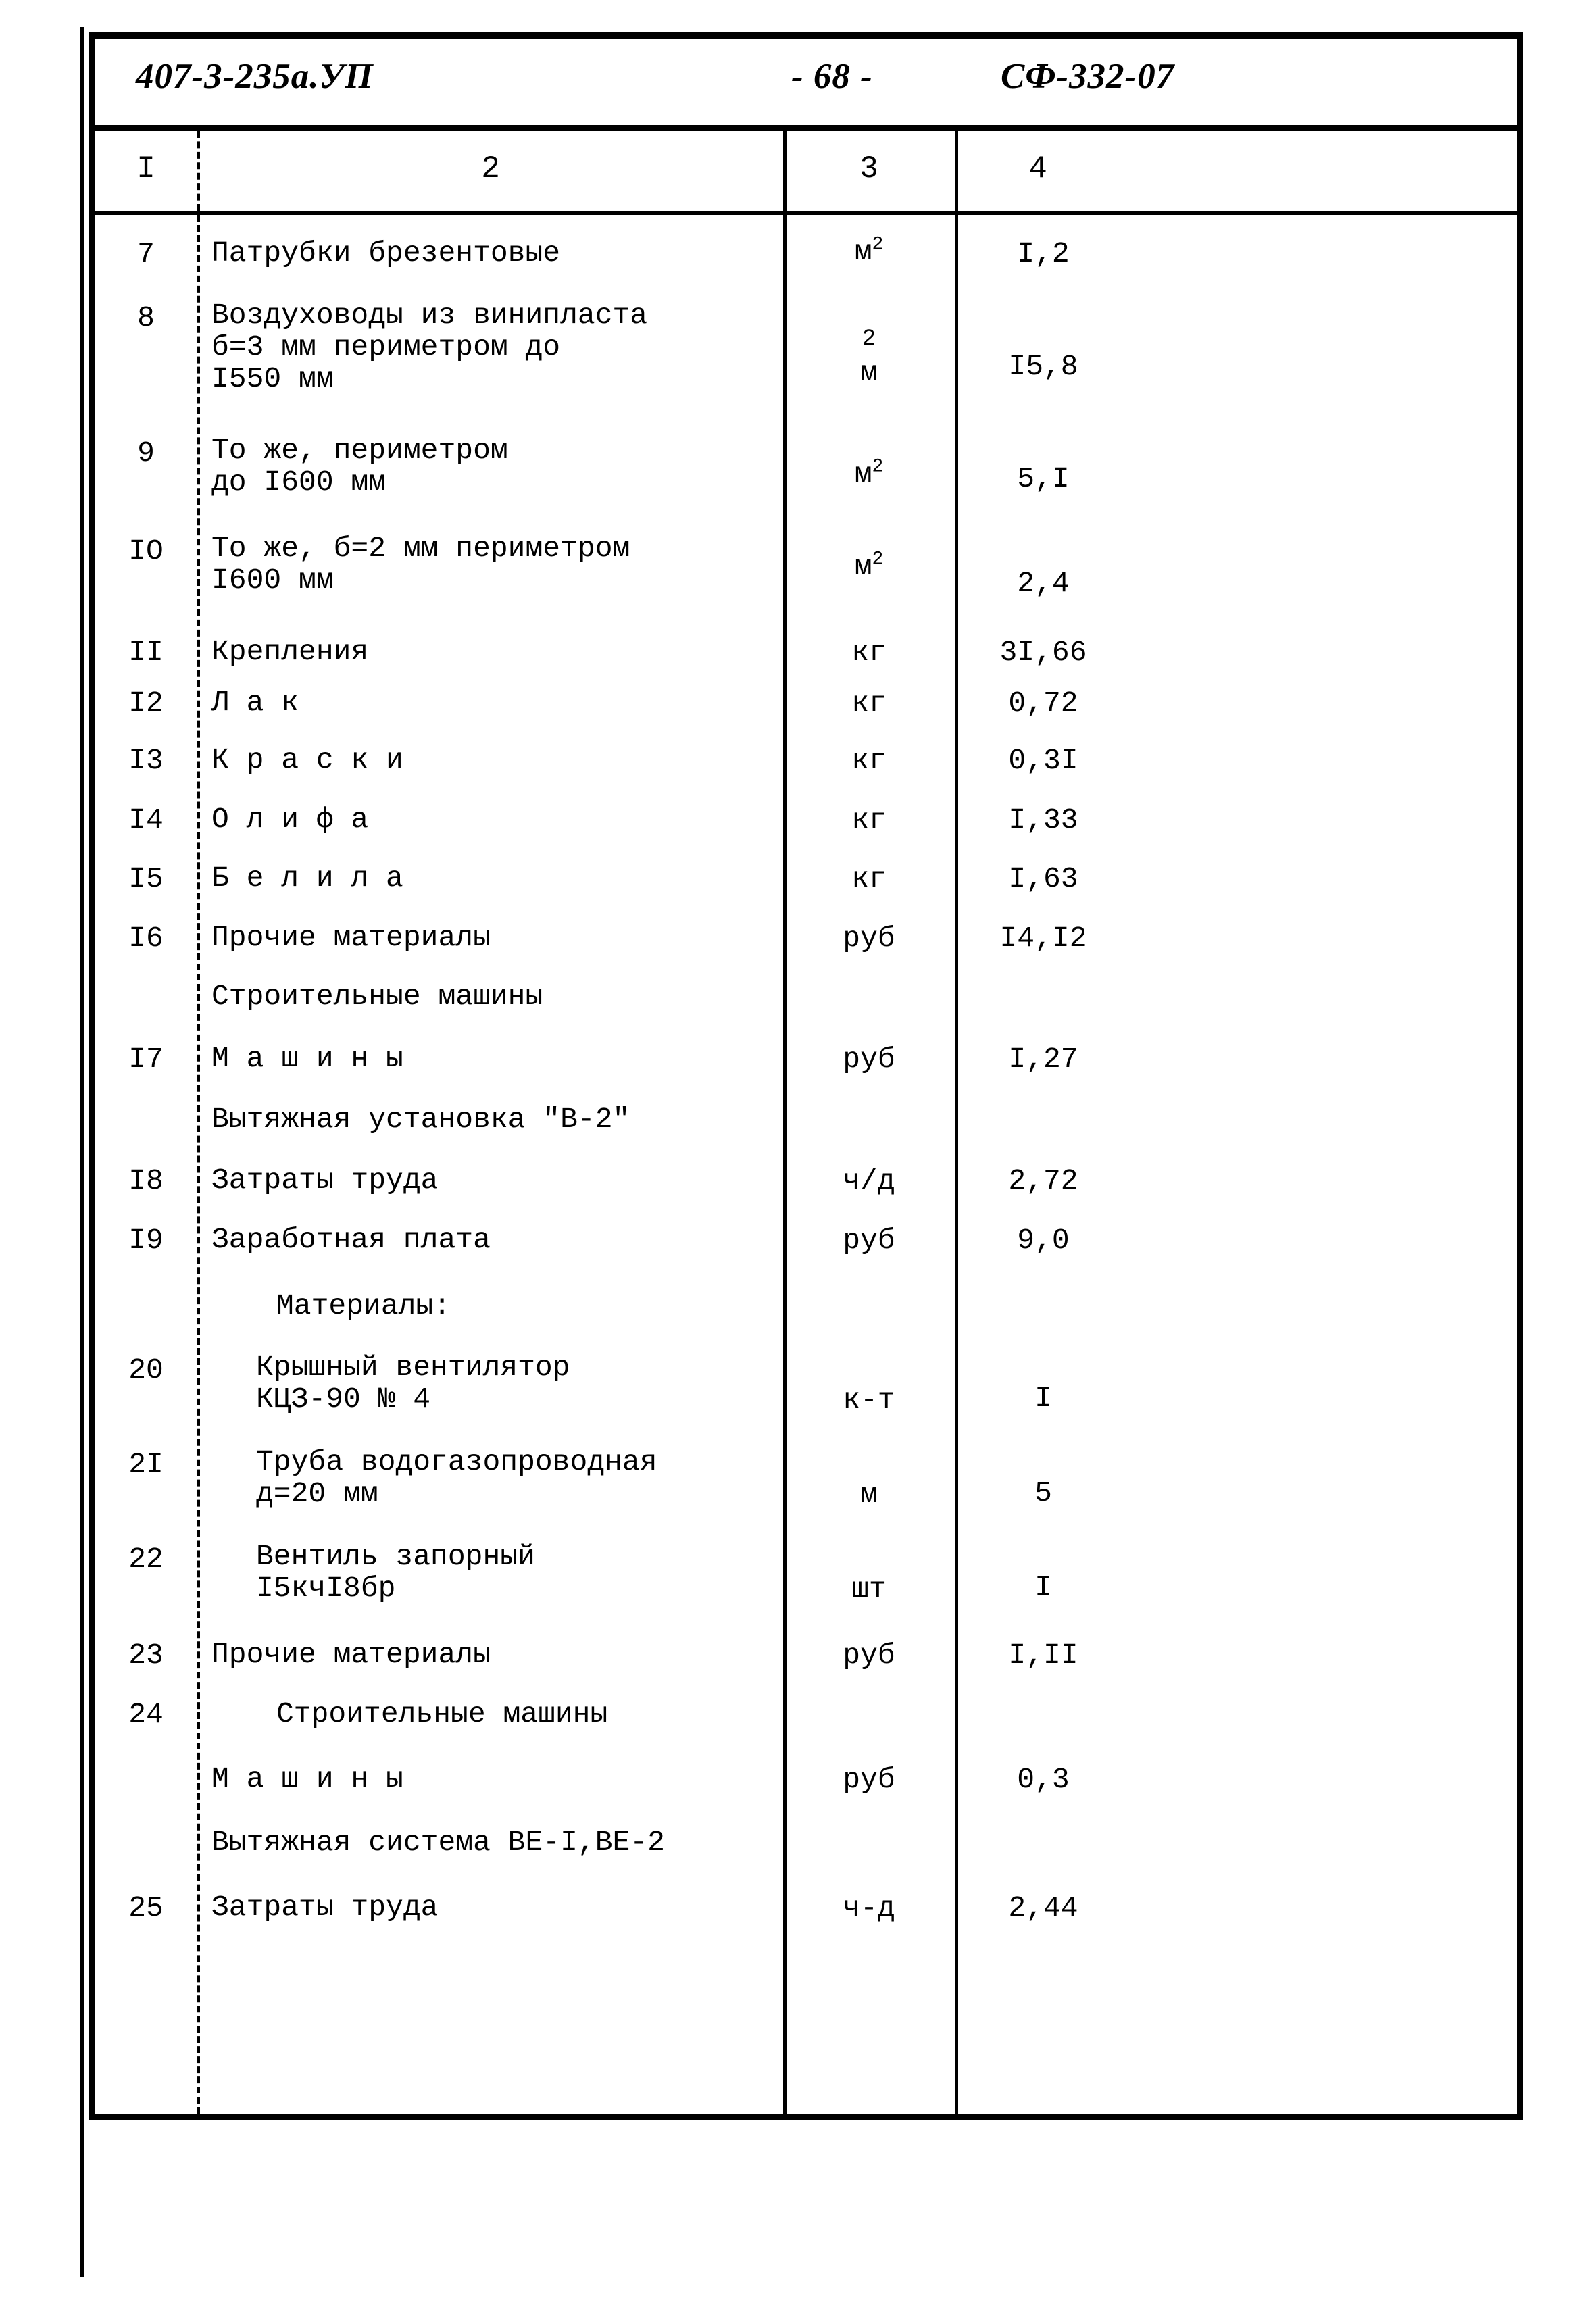 Image resolution: width=1596 pixels, height=2315 pixels. Describe the element at coordinates (490, 168) in the screenshot. I see `column-header-2: 2` at that location.